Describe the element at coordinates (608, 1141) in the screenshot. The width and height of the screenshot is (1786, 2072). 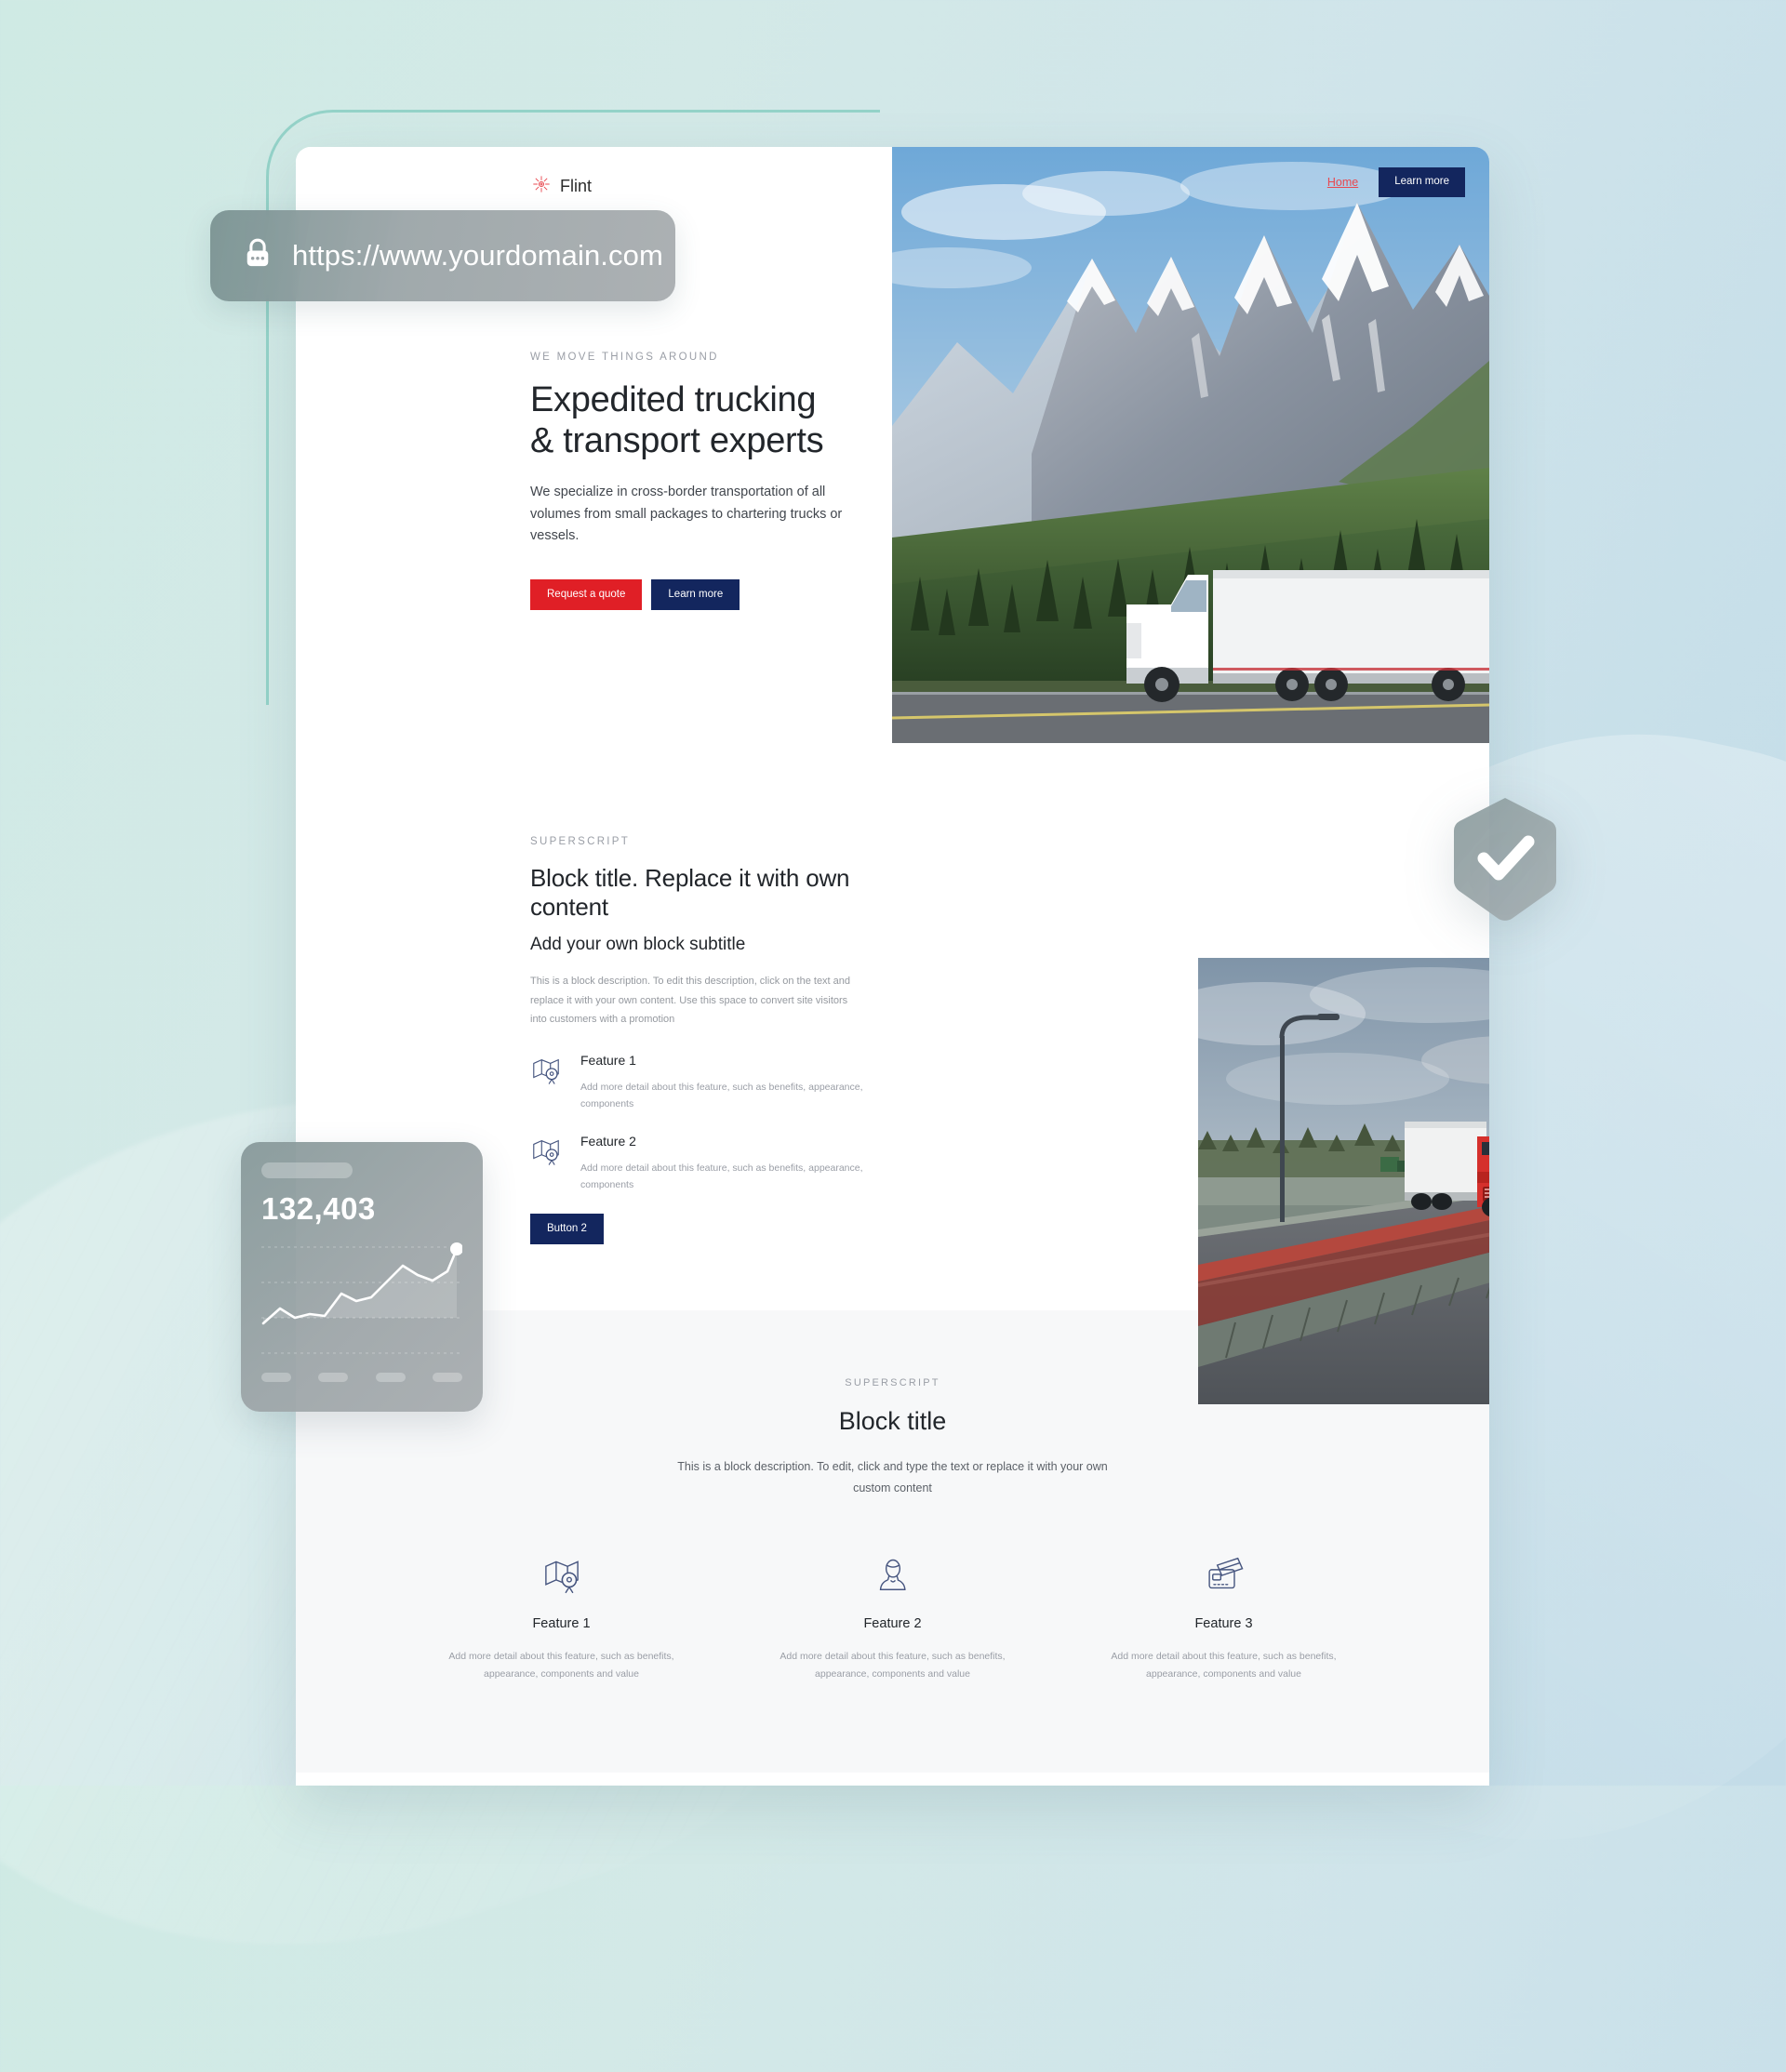
I see `feature-title: Feature 2` at that location.